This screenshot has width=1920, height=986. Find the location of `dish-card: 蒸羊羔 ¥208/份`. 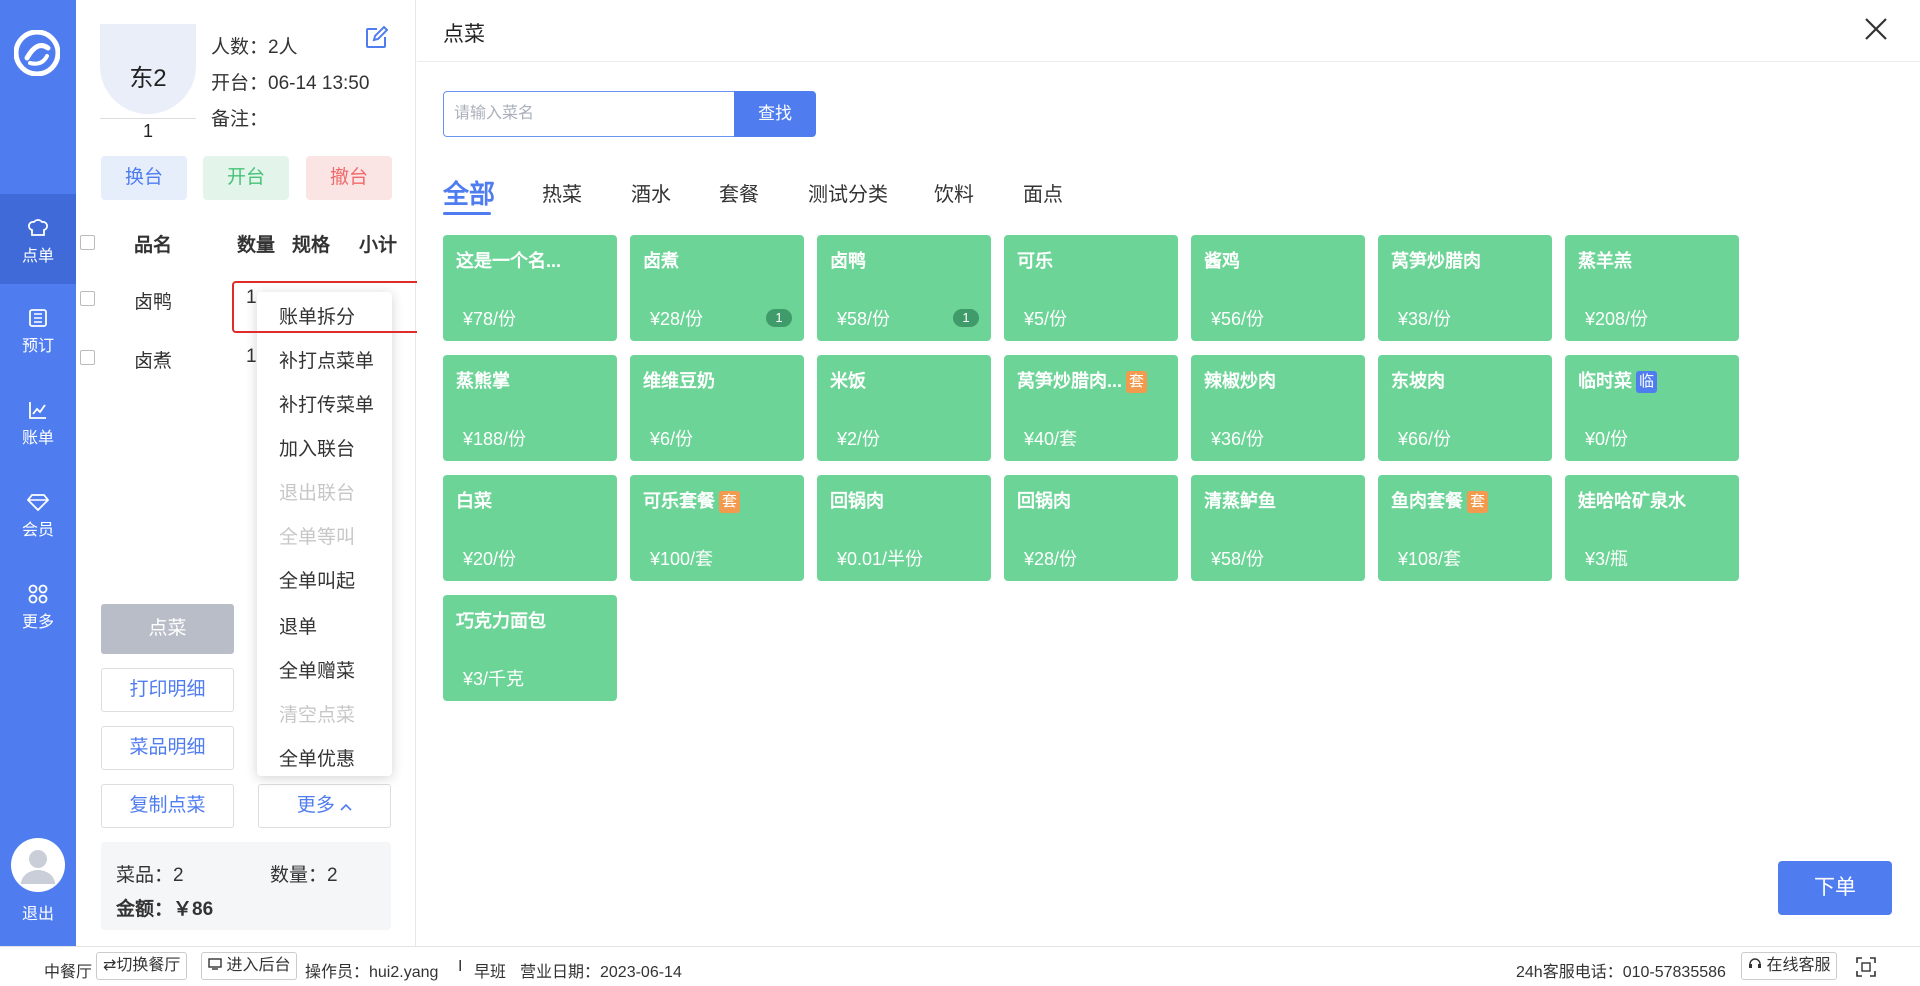

dish-card: 蒸羊羔 ¥208/份 is located at coordinates (1652, 288).